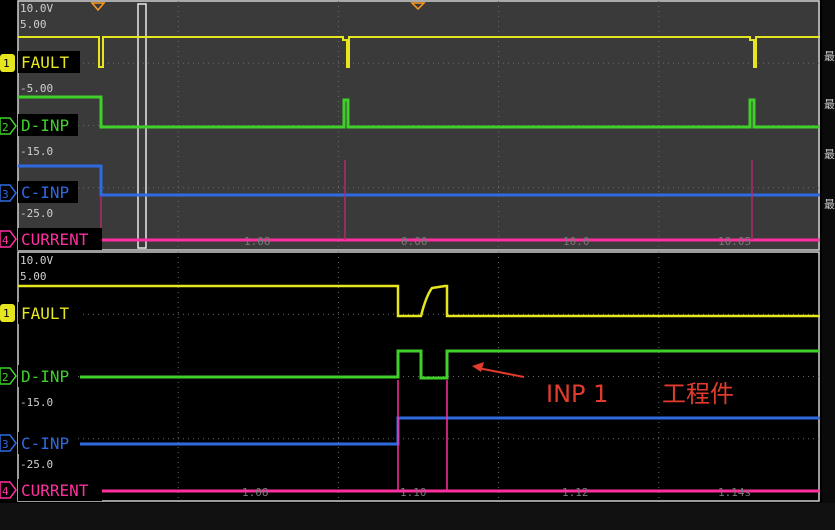 Image resolution: width=835 pixels, height=530 pixels. What do you see at coordinates (36, 88) in the screenshot?
I see `top-scale-label: -5.00` at bounding box center [36, 88].